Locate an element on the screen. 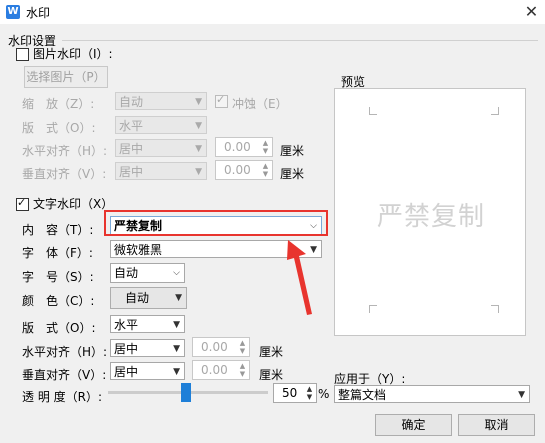  wps-app-icon: W is located at coordinates (13, 12).